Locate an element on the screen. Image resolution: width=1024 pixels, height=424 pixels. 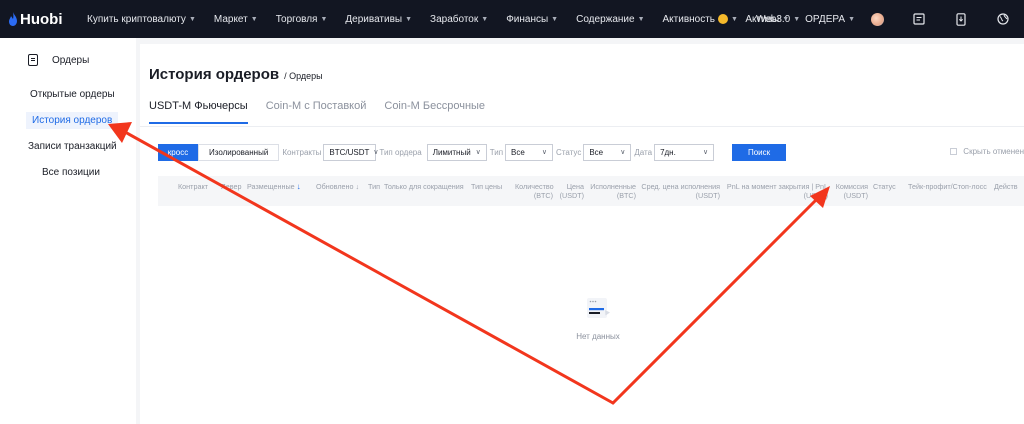
date-value: 7дн. is located at coordinates (668, 152).